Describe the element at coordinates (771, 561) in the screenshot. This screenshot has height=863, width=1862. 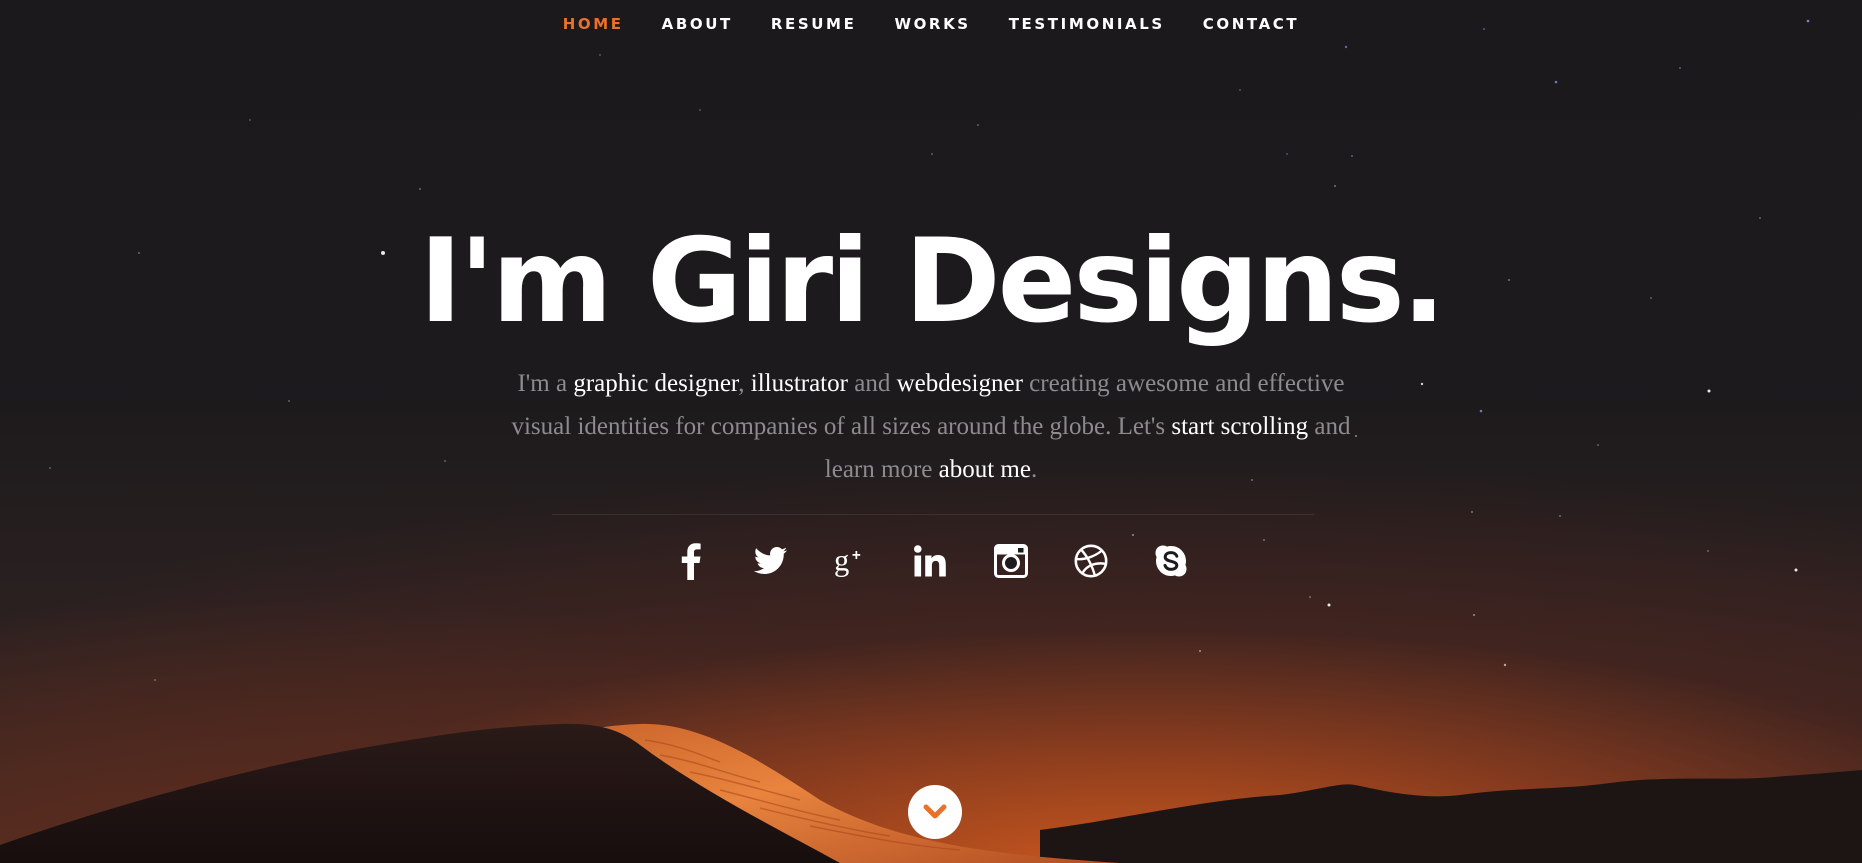
I see `twitter-icon` at that location.